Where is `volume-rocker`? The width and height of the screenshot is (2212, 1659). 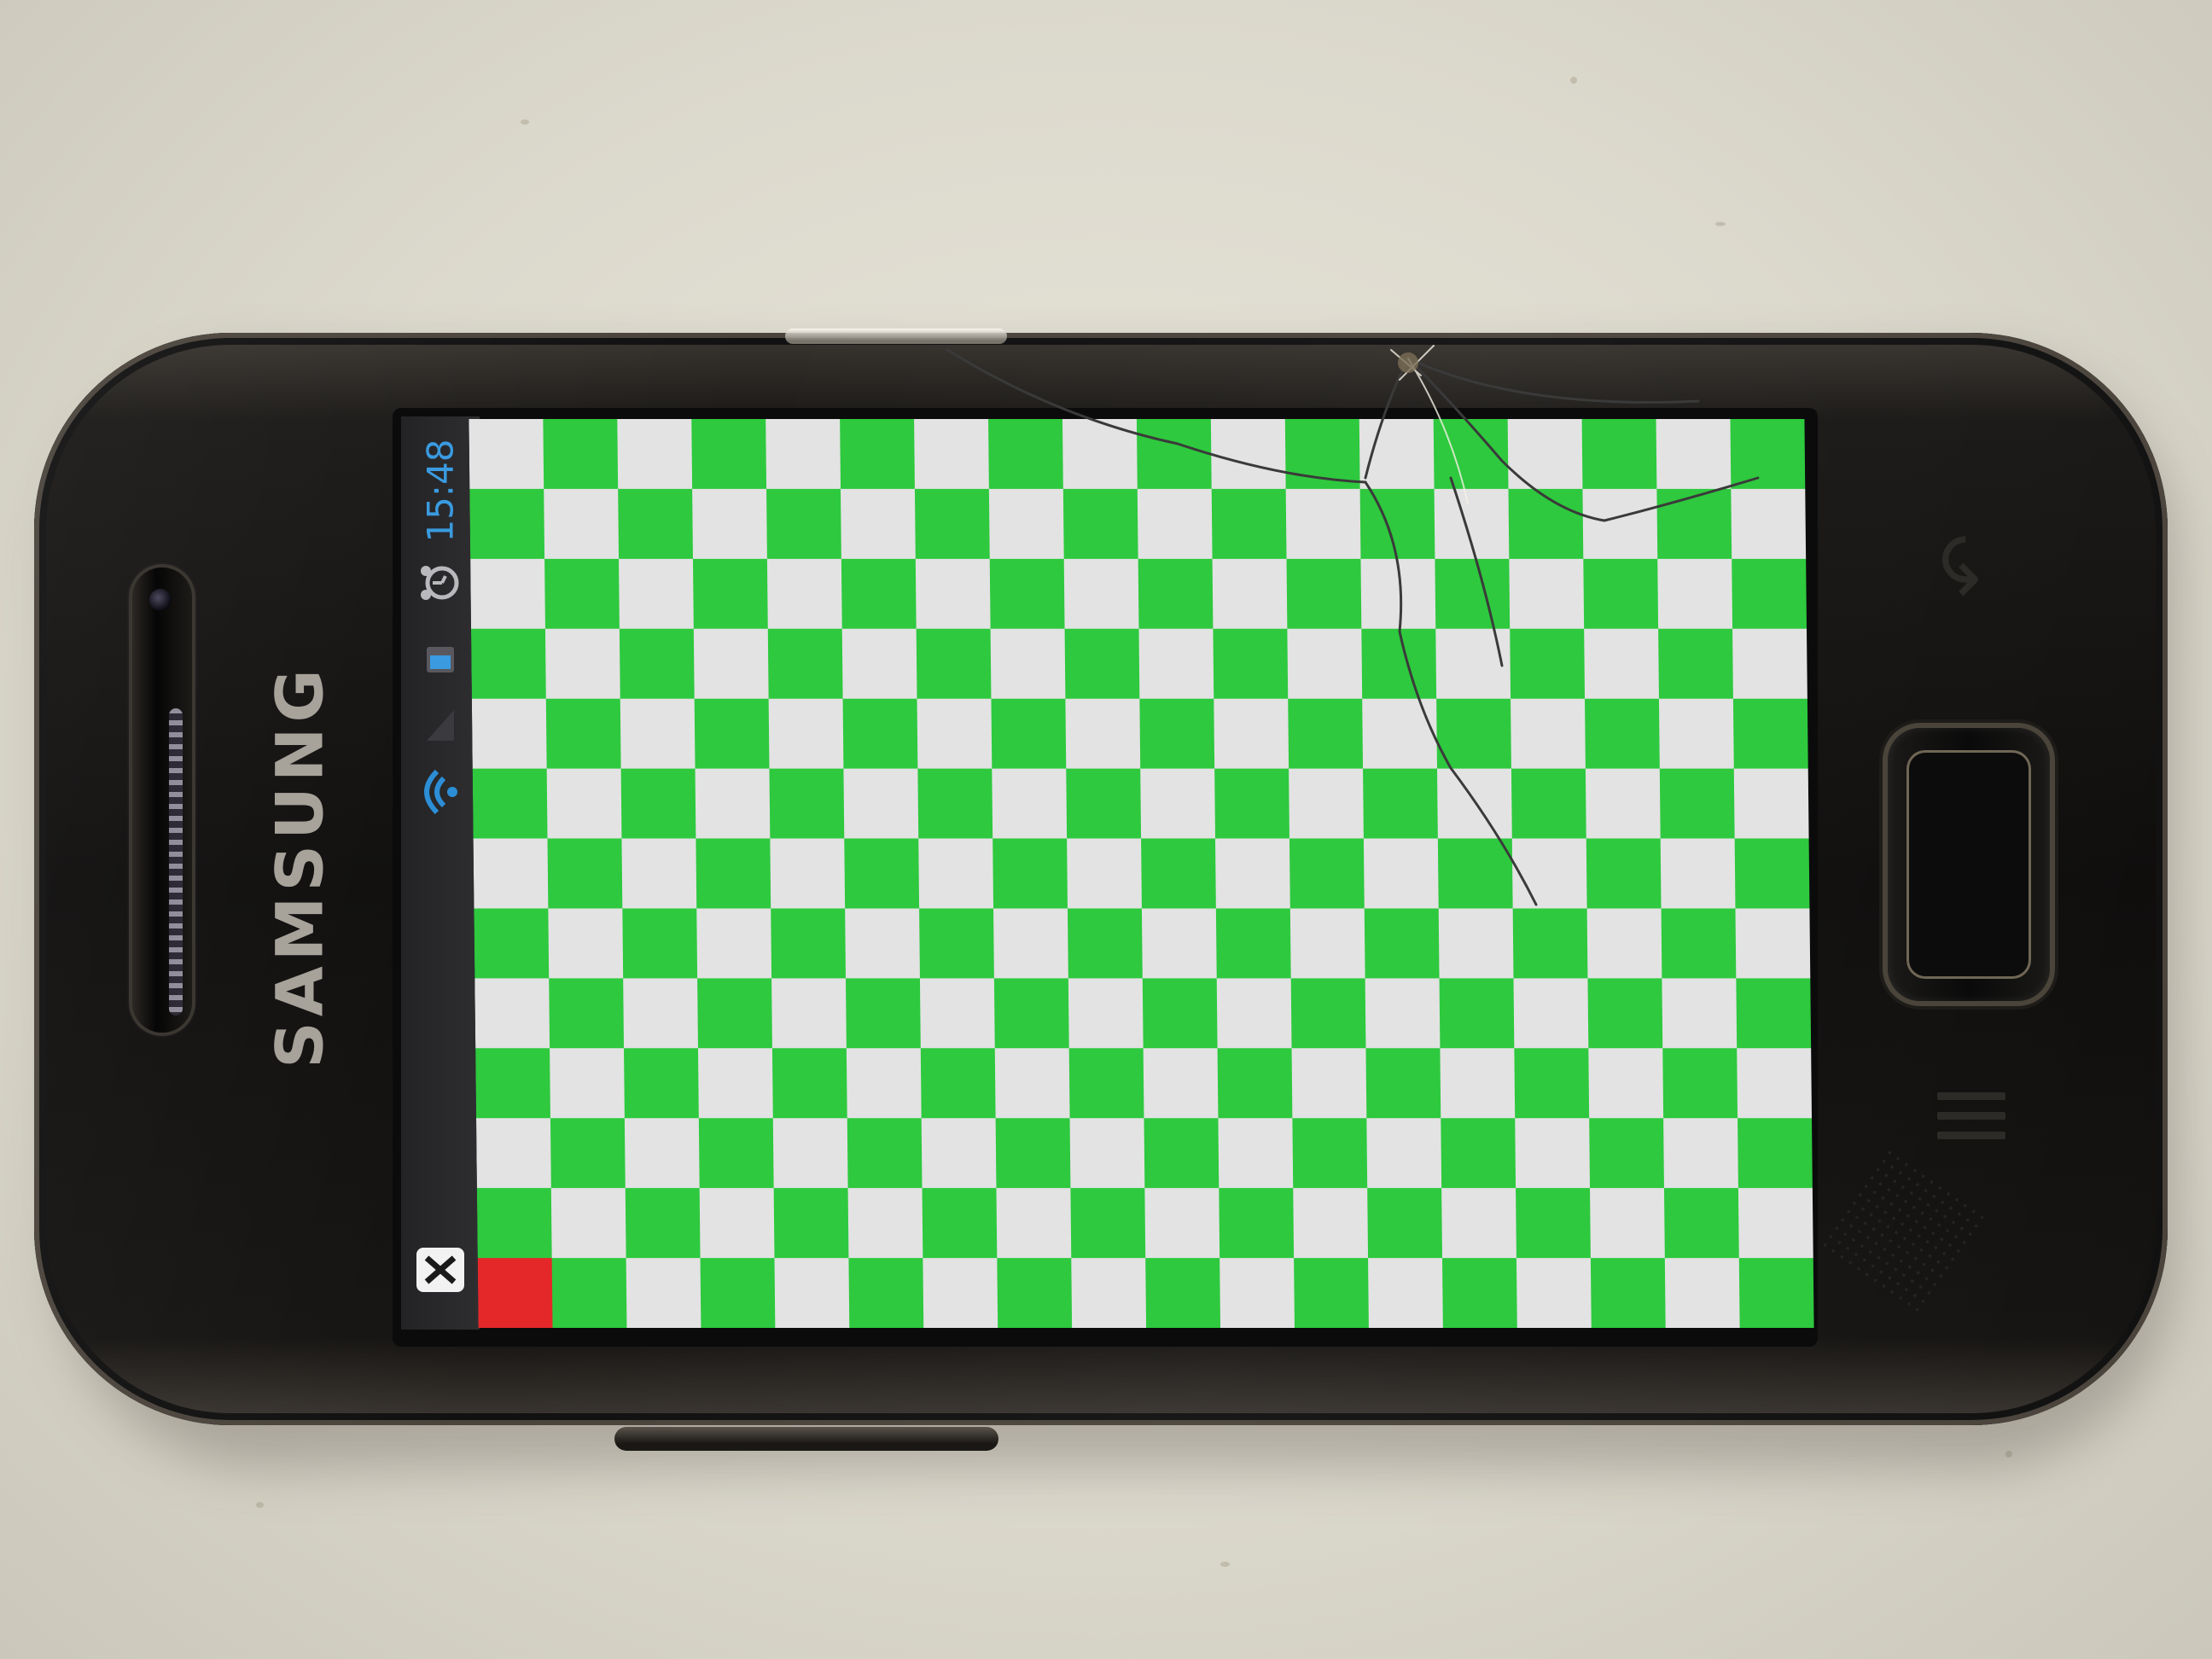 volume-rocker is located at coordinates (806, 1439).